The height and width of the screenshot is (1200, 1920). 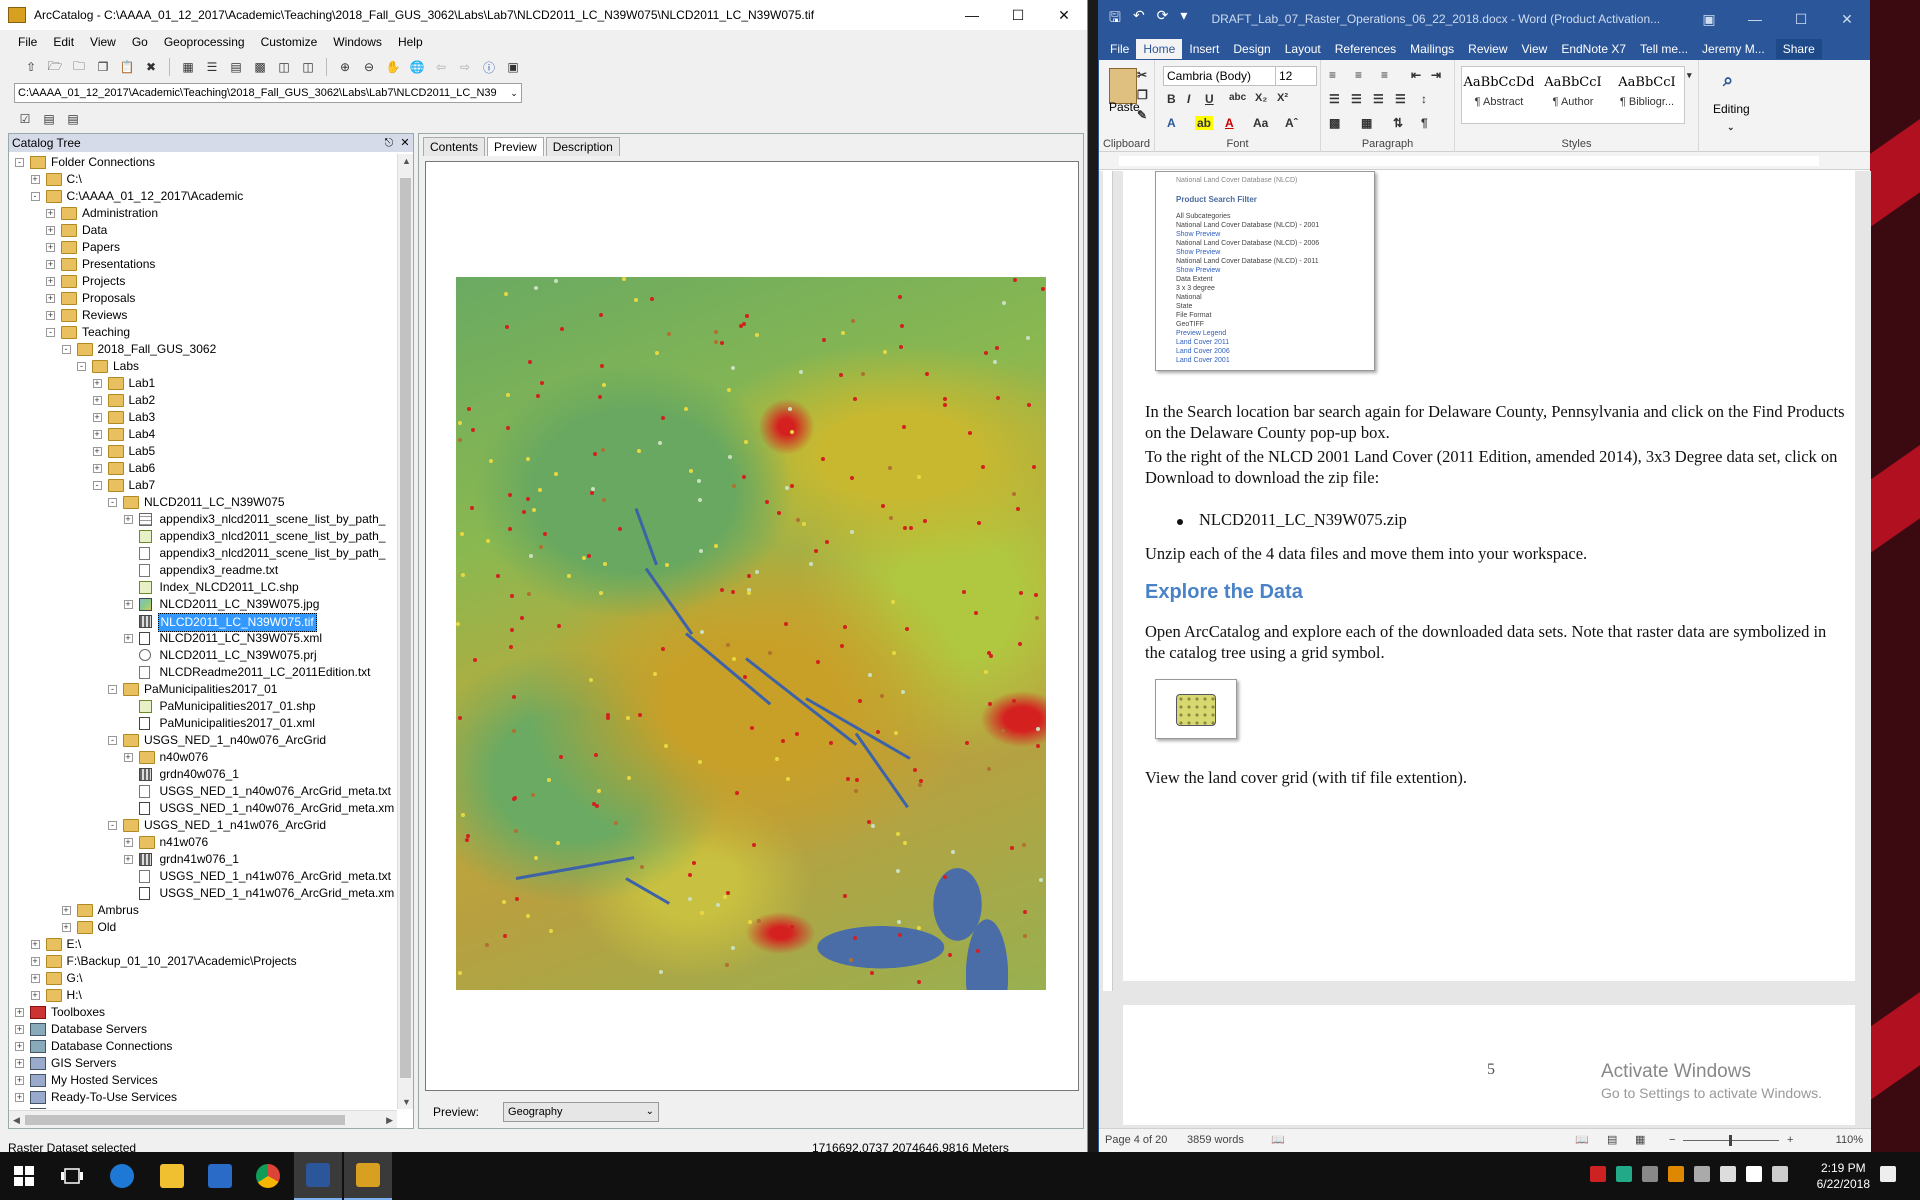 I want to click on tree-vertical-scrollbar: ▲ ▼, so click(x=405, y=631).